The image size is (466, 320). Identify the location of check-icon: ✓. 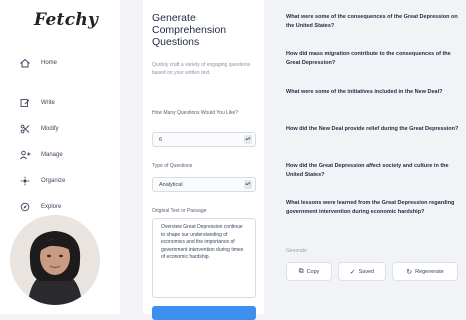
(352, 272).